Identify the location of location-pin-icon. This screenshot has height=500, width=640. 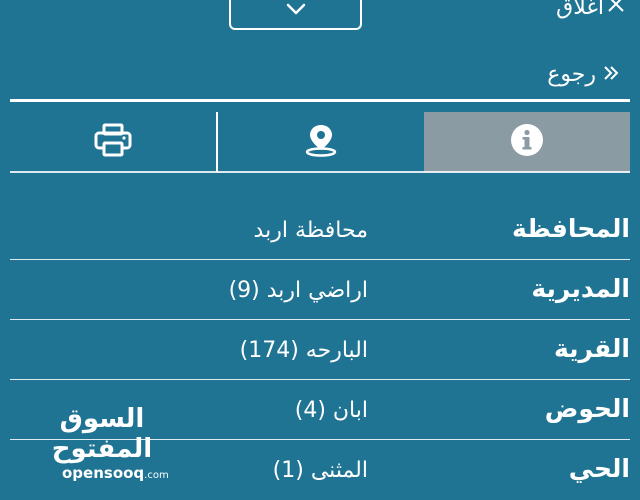
(321, 142).